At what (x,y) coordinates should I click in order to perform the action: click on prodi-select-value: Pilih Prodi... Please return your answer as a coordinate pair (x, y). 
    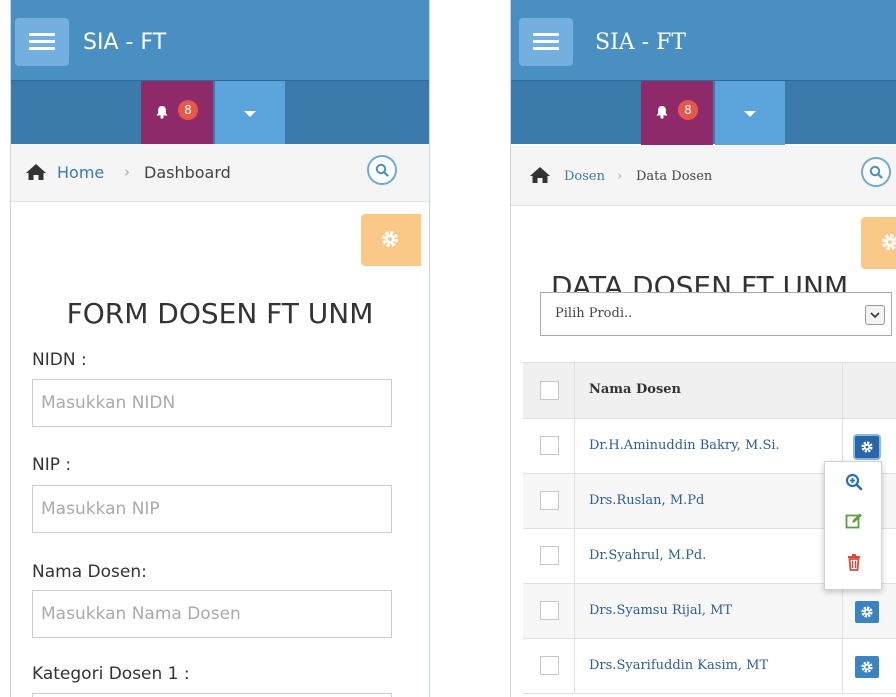
    Looking at the image, I should click on (594, 313).